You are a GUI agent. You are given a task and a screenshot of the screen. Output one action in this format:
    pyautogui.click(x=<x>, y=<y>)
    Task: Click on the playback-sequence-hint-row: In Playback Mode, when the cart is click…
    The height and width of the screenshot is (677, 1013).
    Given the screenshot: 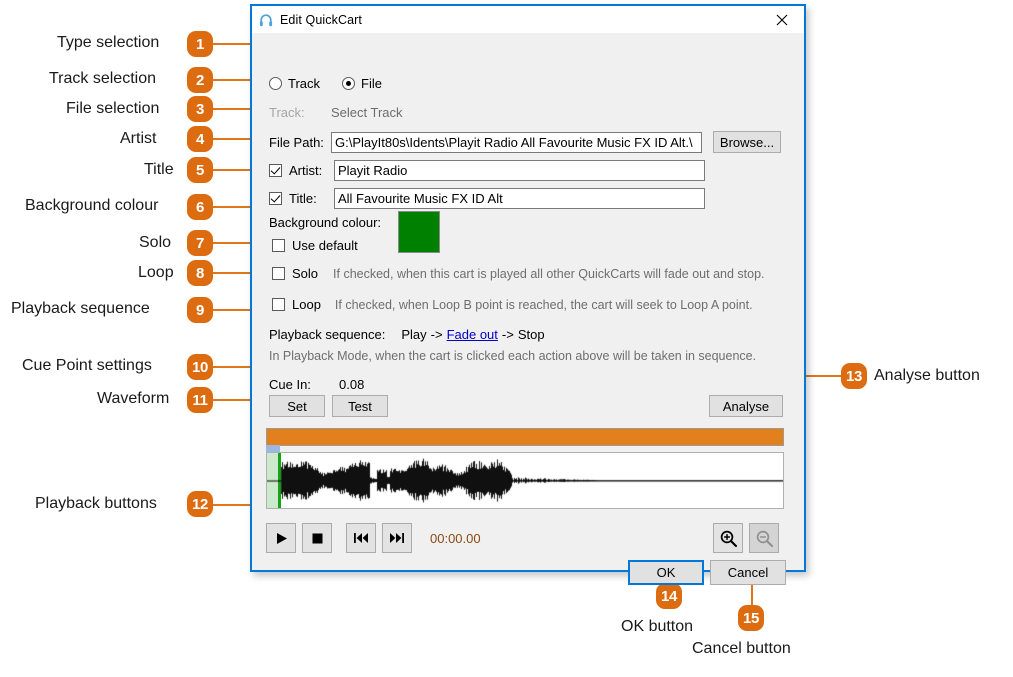 What is the action you would take?
    pyautogui.click(x=512, y=356)
    